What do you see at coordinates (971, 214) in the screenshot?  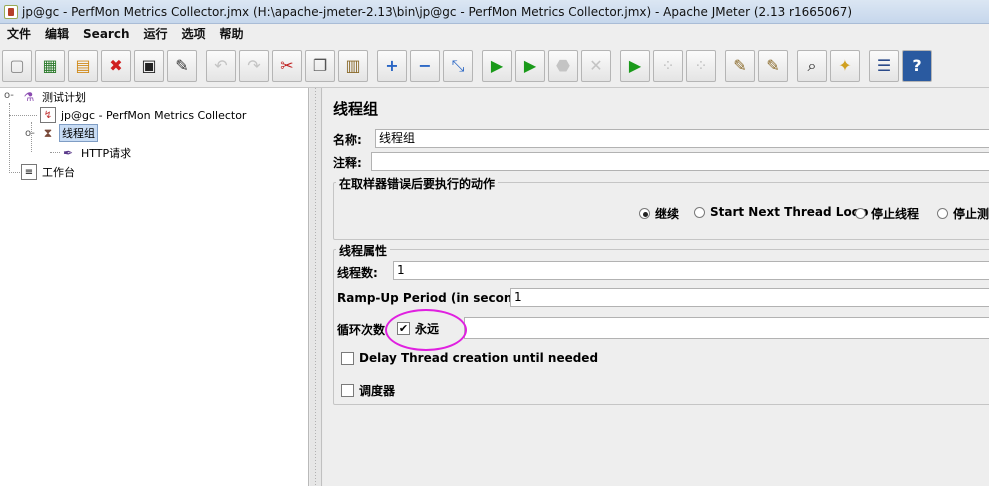 I see `radio-label: 停止测` at bounding box center [971, 214].